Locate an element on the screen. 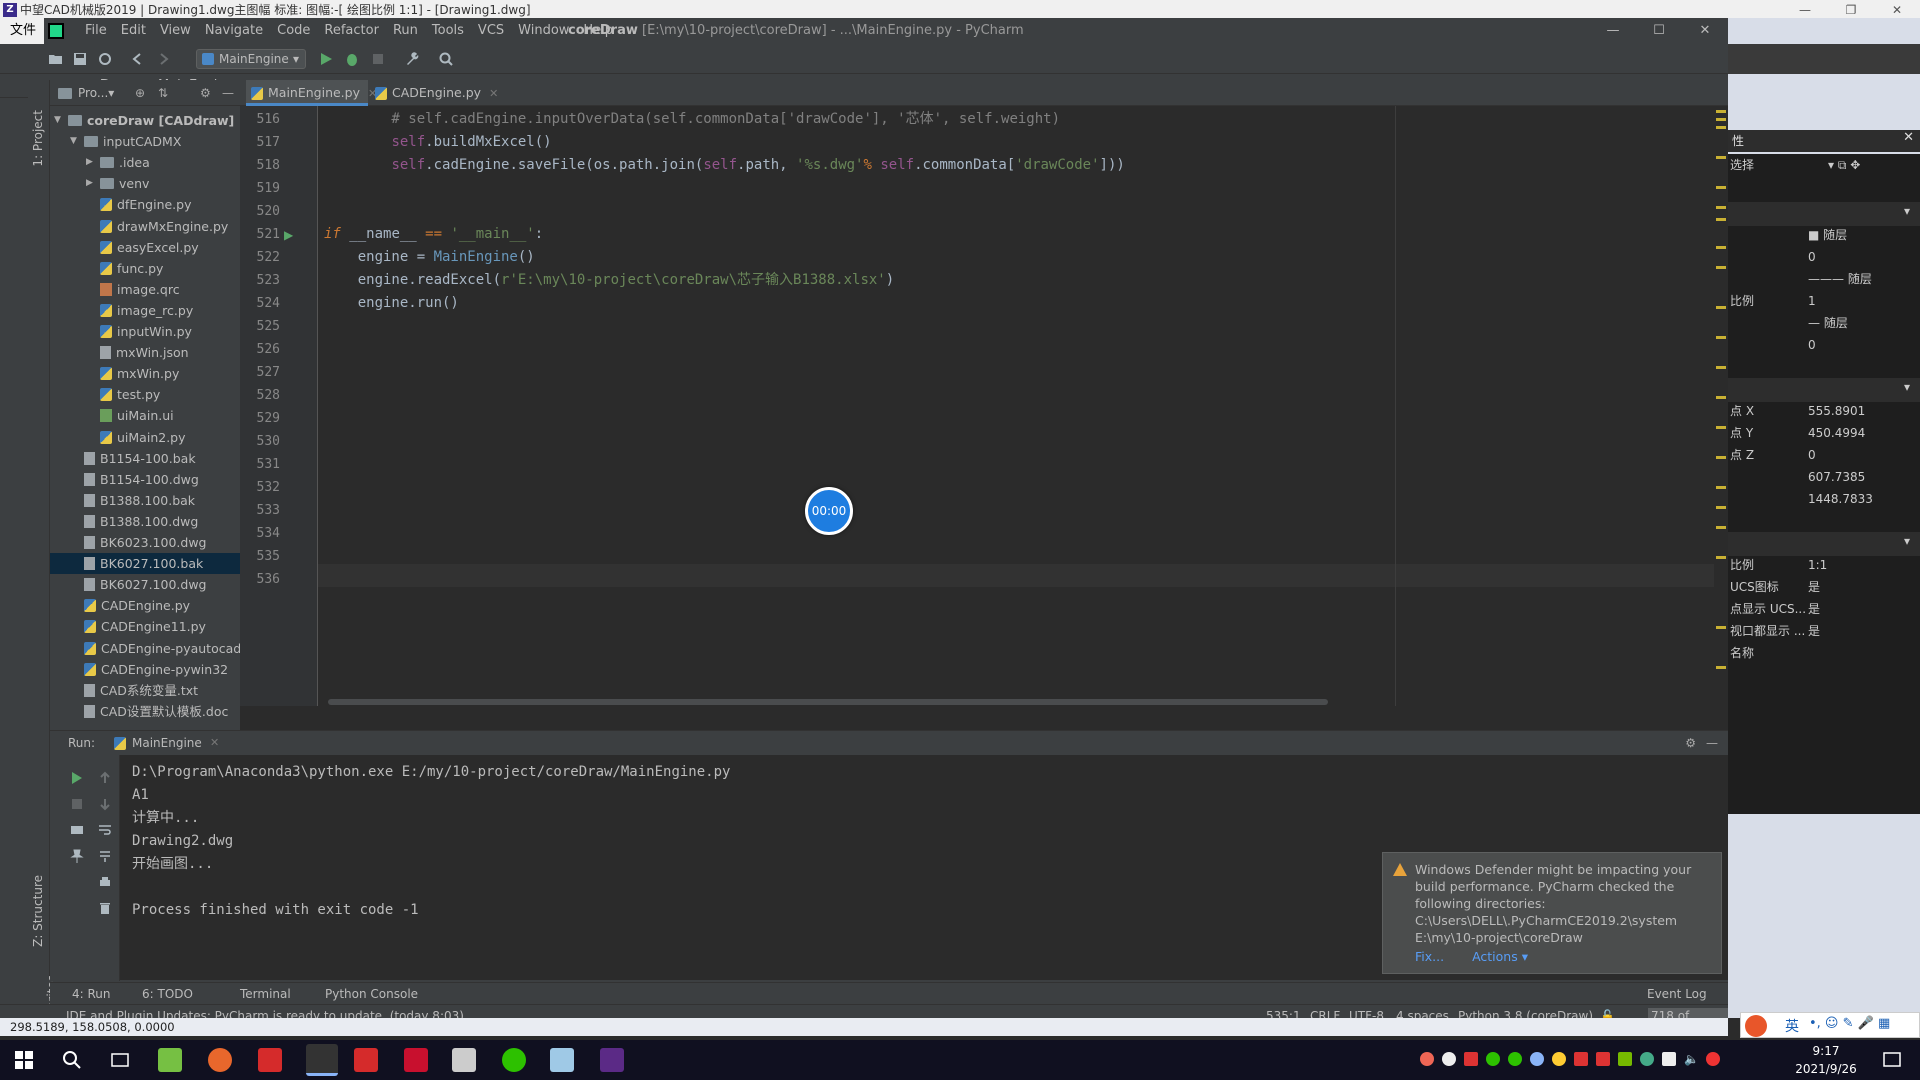  cad-property-row: UCS图标 是 is located at coordinates (1824, 587).